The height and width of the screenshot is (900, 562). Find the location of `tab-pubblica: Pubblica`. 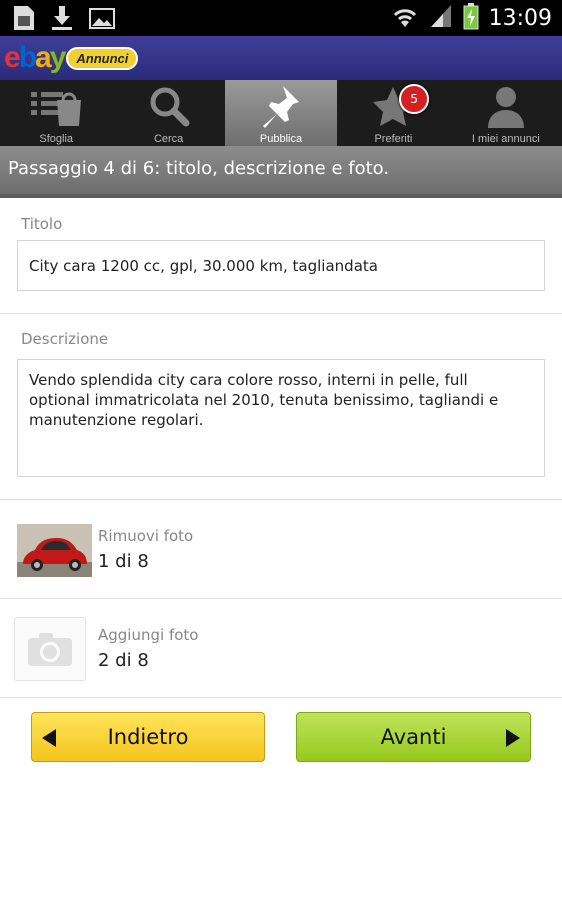

tab-pubblica: Pubblica is located at coordinates (281, 113).